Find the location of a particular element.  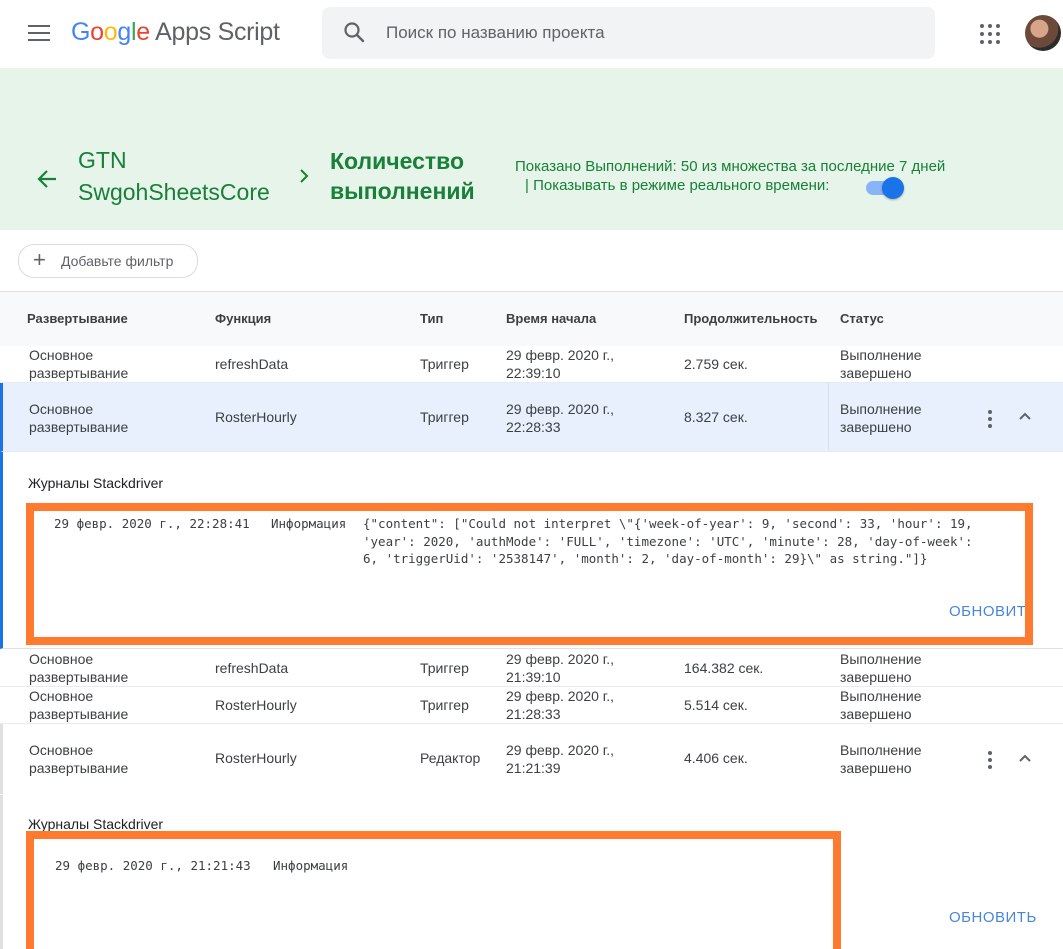

duration-cell: 2.759 сек. is located at coordinates (716, 364).